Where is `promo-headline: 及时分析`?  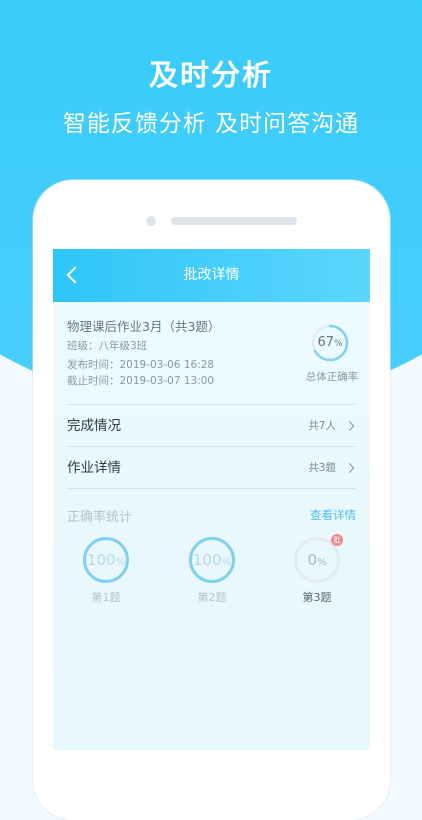
promo-headline: 及时分析 is located at coordinates (210, 75).